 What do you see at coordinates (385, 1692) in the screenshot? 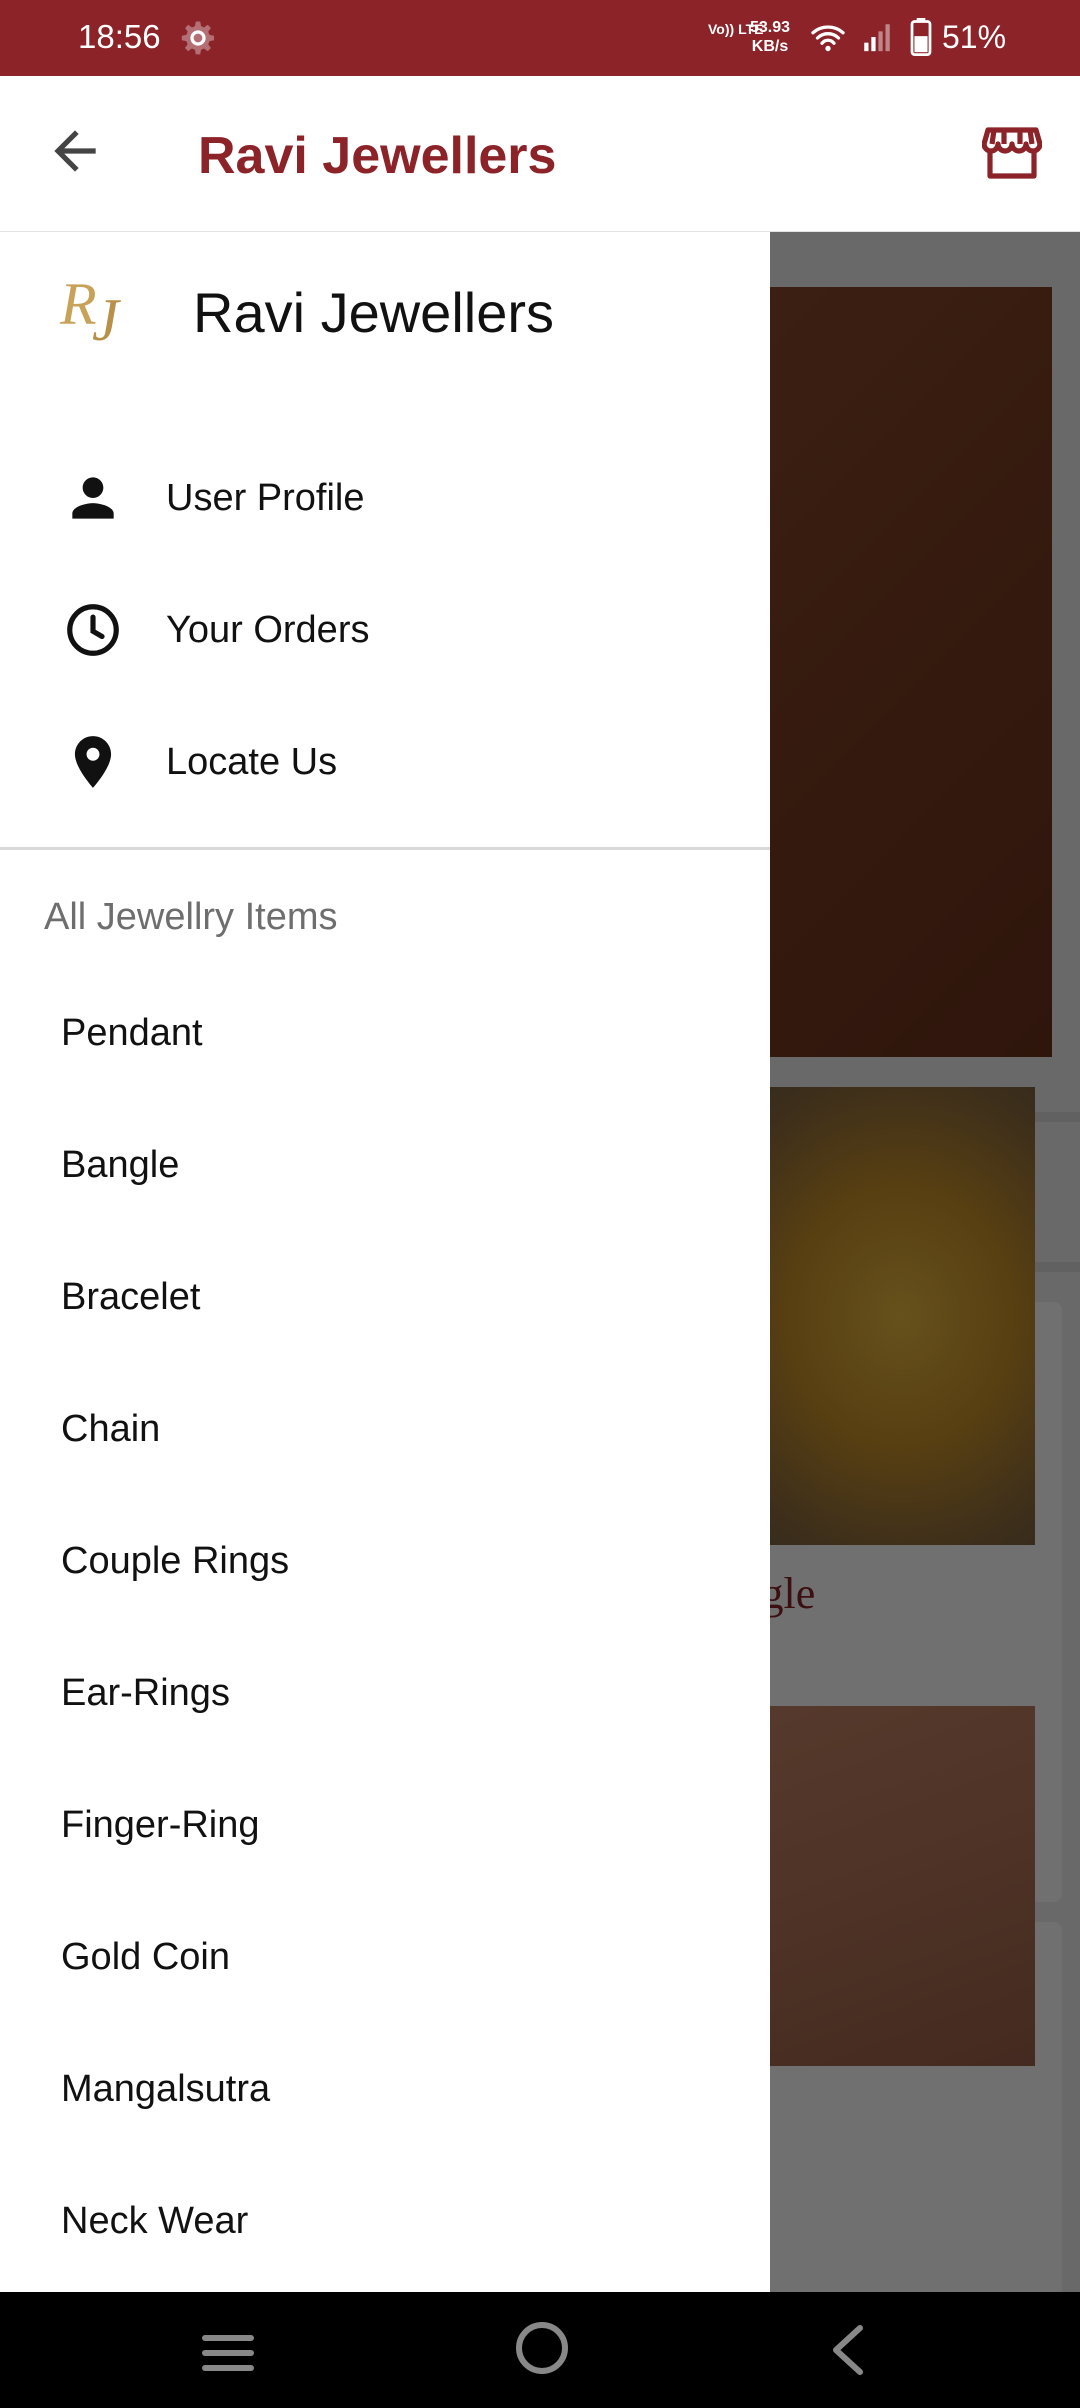
I see `category-item-ear-rings: Ear-Rings` at bounding box center [385, 1692].